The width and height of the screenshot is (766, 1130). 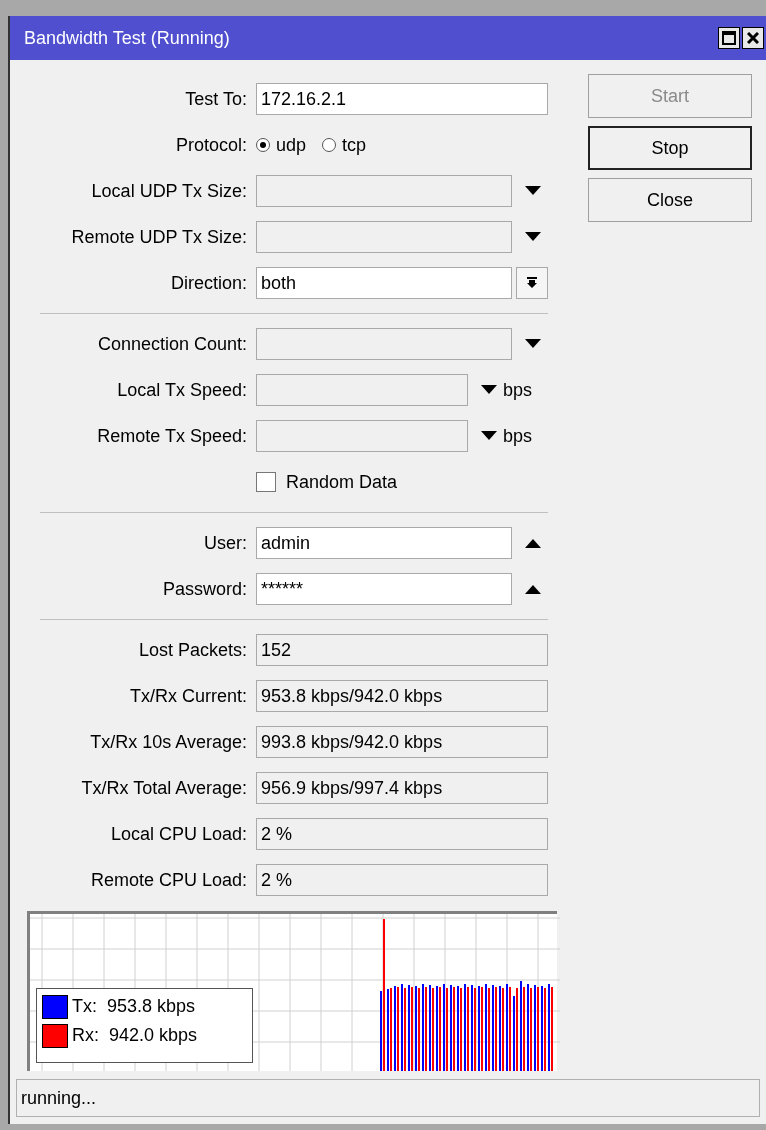 I want to click on field-label: Remote UDP Tx Size:, so click(x=158, y=237).